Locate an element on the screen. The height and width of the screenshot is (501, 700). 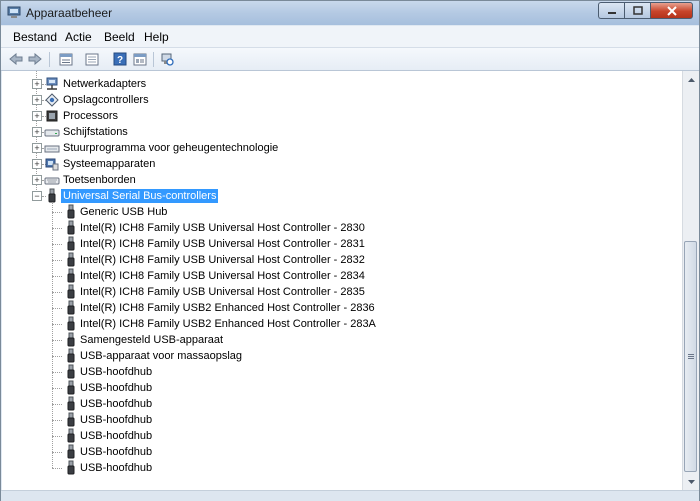
toolbar-separator is located at coordinates (153, 59).